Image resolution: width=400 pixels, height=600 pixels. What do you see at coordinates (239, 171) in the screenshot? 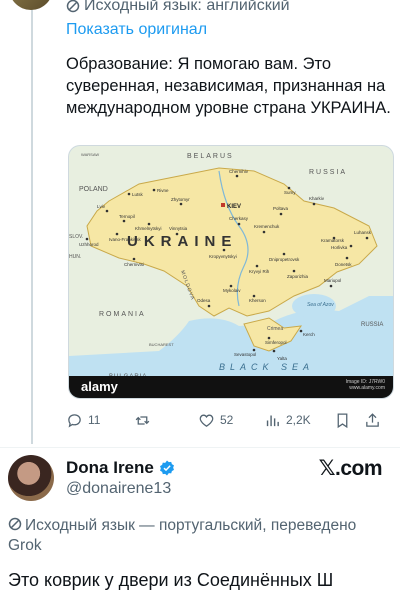
I see `city-chernihiv: Chernihiv` at bounding box center [239, 171].